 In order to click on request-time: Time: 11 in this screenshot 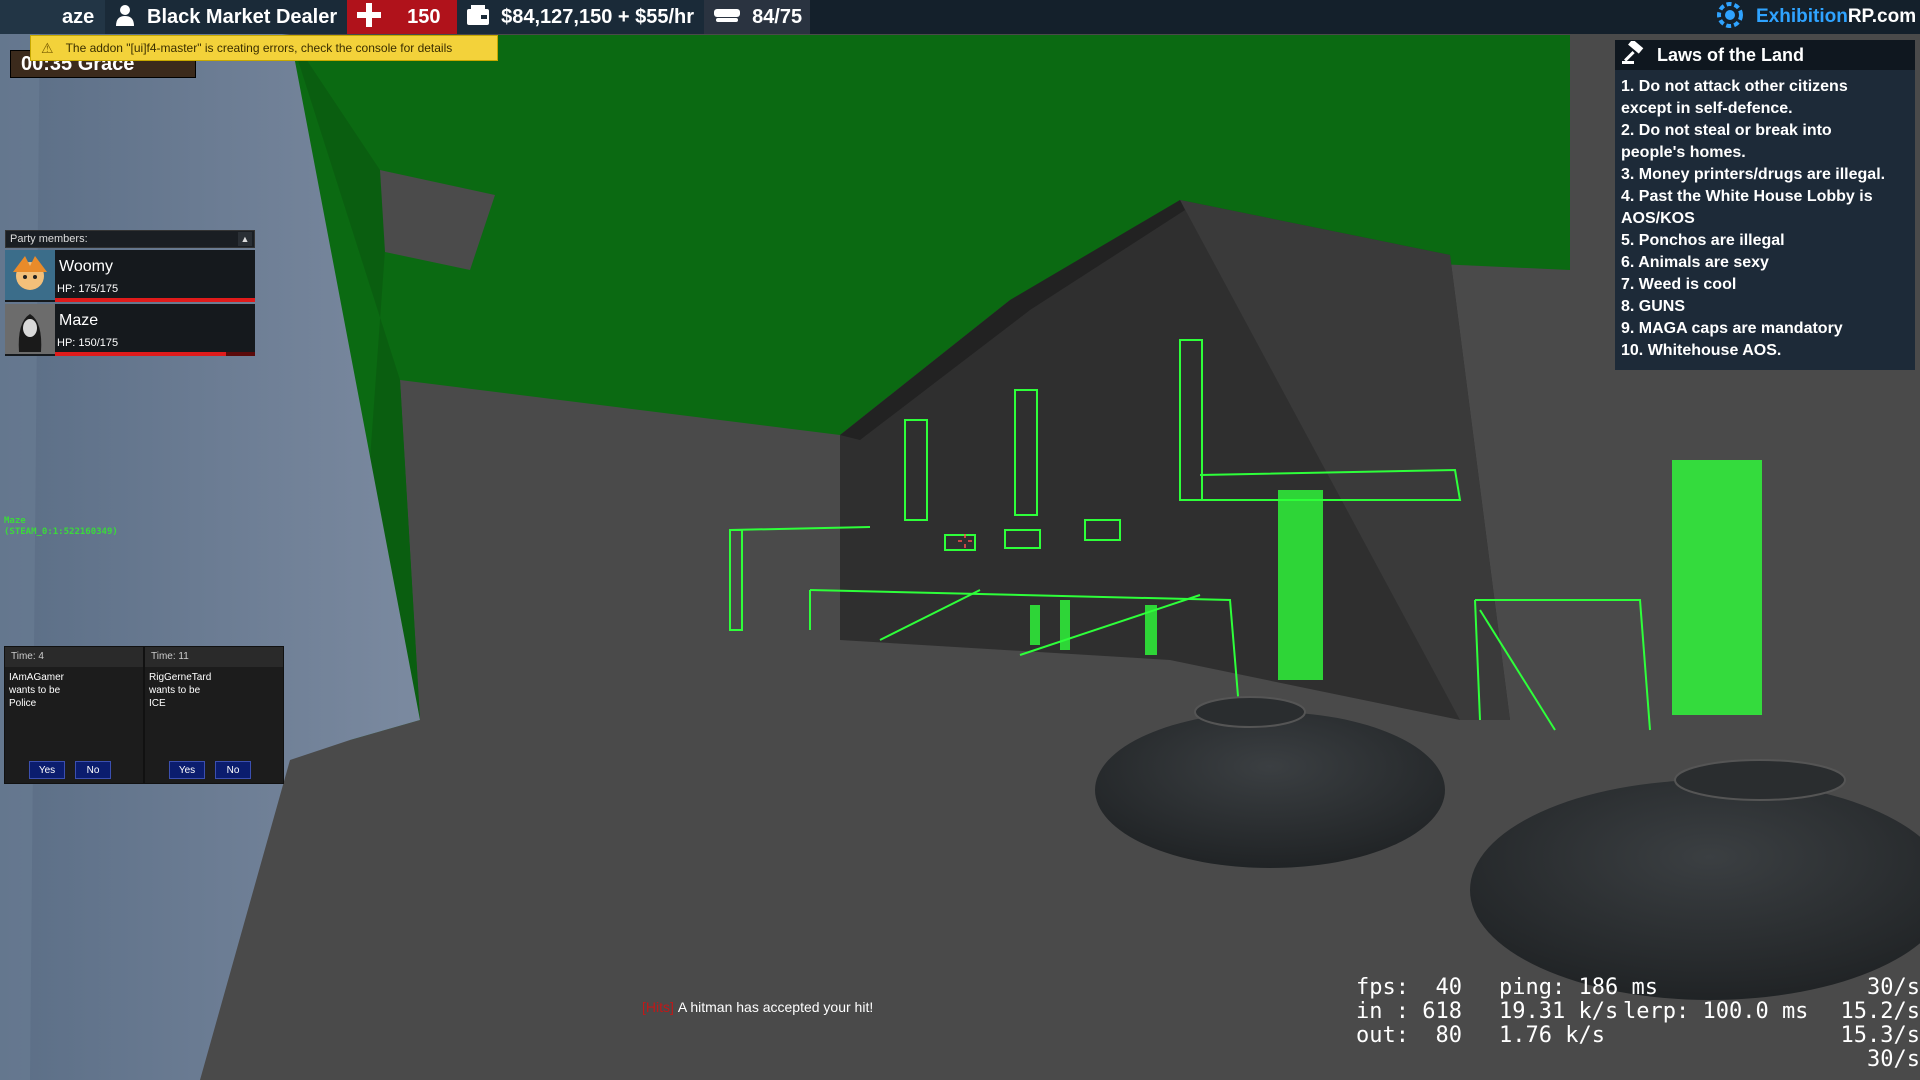, I will do `click(214, 657)`.